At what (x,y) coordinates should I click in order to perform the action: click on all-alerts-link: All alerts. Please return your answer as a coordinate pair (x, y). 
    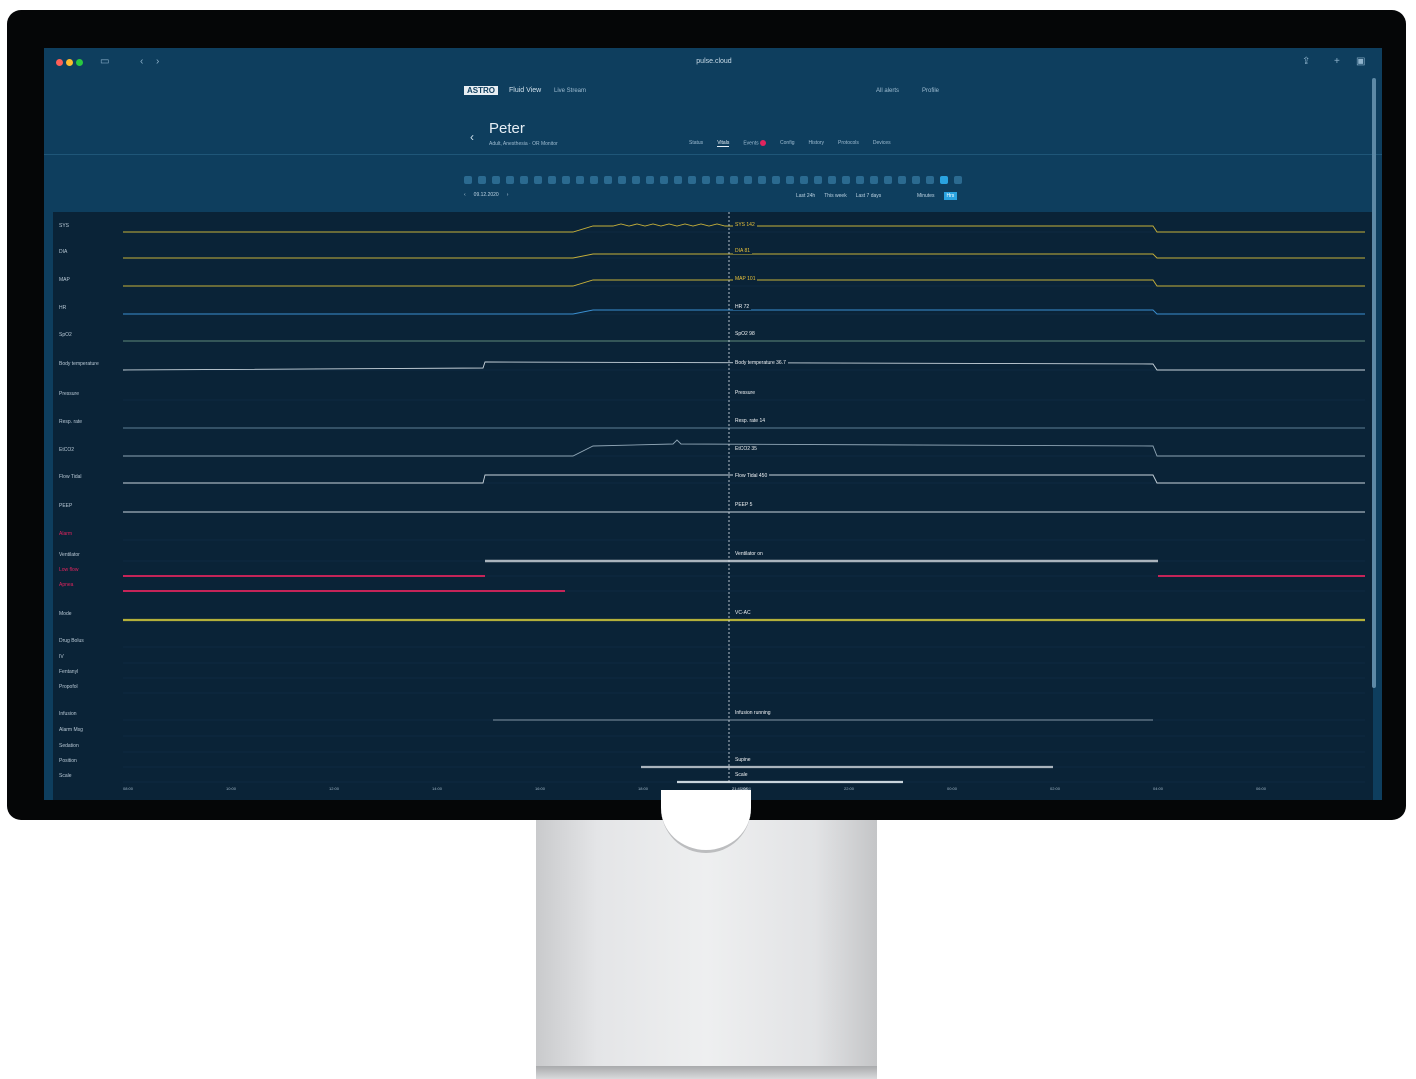
    Looking at the image, I should click on (887, 91).